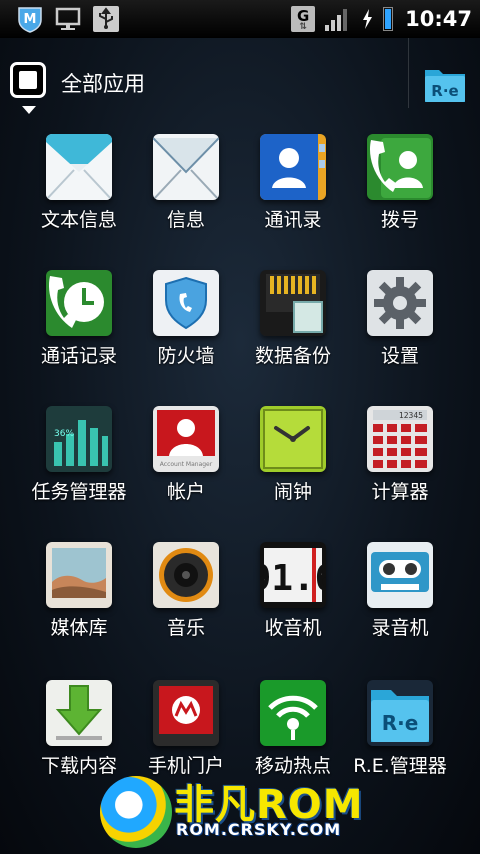 The image size is (480, 854). What do you see at coordinates (68, 19) in the screenshot?
I see `monitor-icon` at bounding box center [68, 19].